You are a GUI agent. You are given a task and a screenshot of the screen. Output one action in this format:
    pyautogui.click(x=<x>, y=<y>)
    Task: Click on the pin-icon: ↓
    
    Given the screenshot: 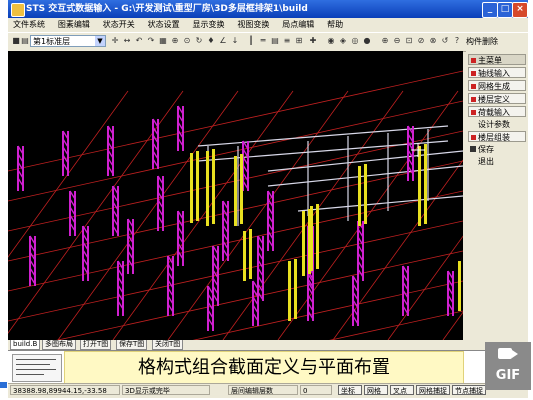 What is the action you would take?
    pyautogui.click(x=235, y=41)
    